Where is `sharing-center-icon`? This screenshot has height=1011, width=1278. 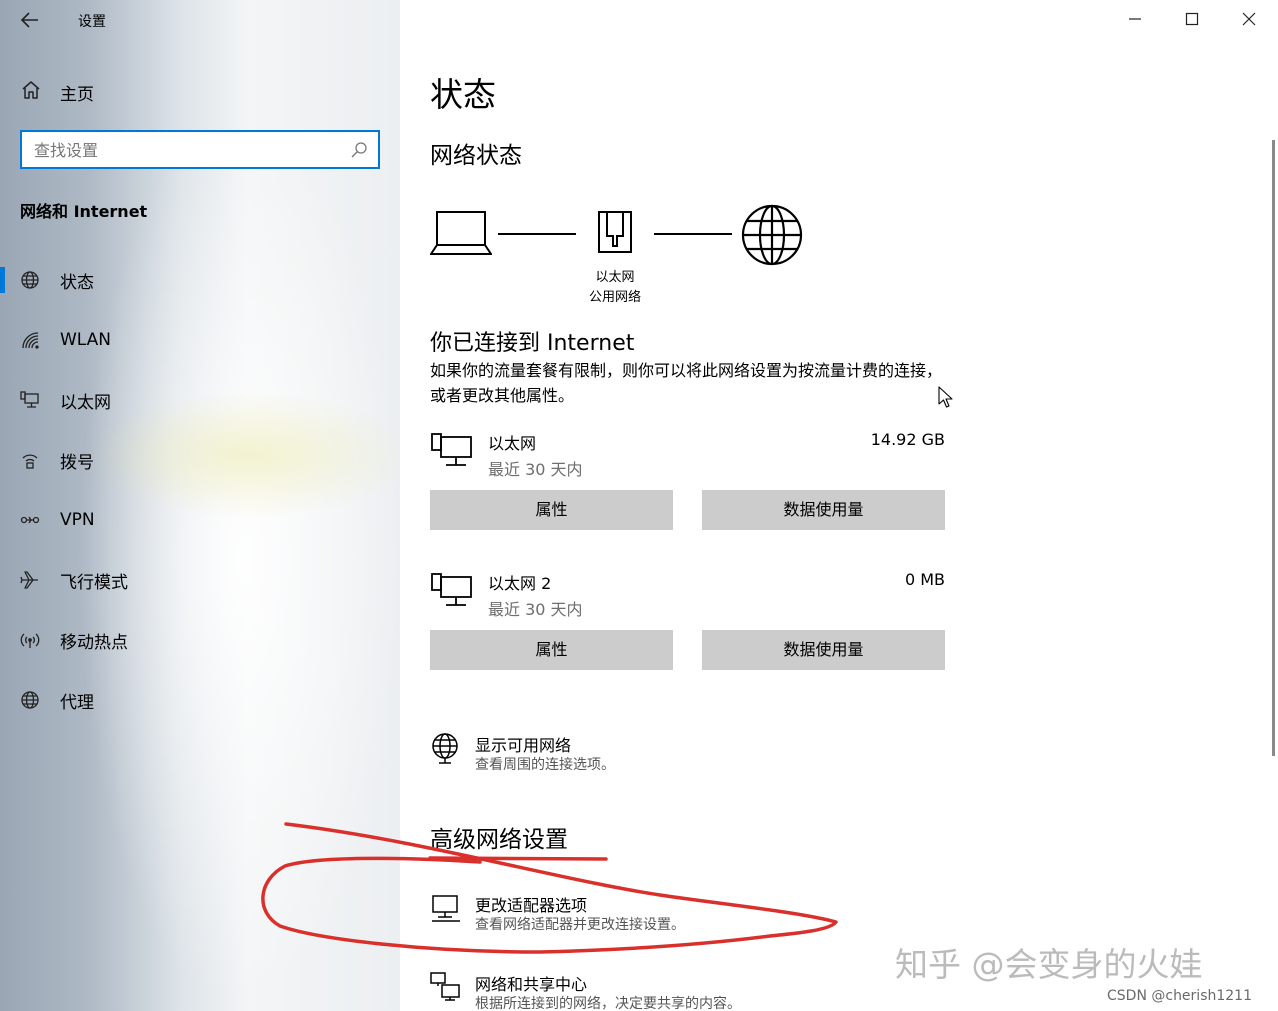
sharing-center-icon is located at coordinates (446, 987).